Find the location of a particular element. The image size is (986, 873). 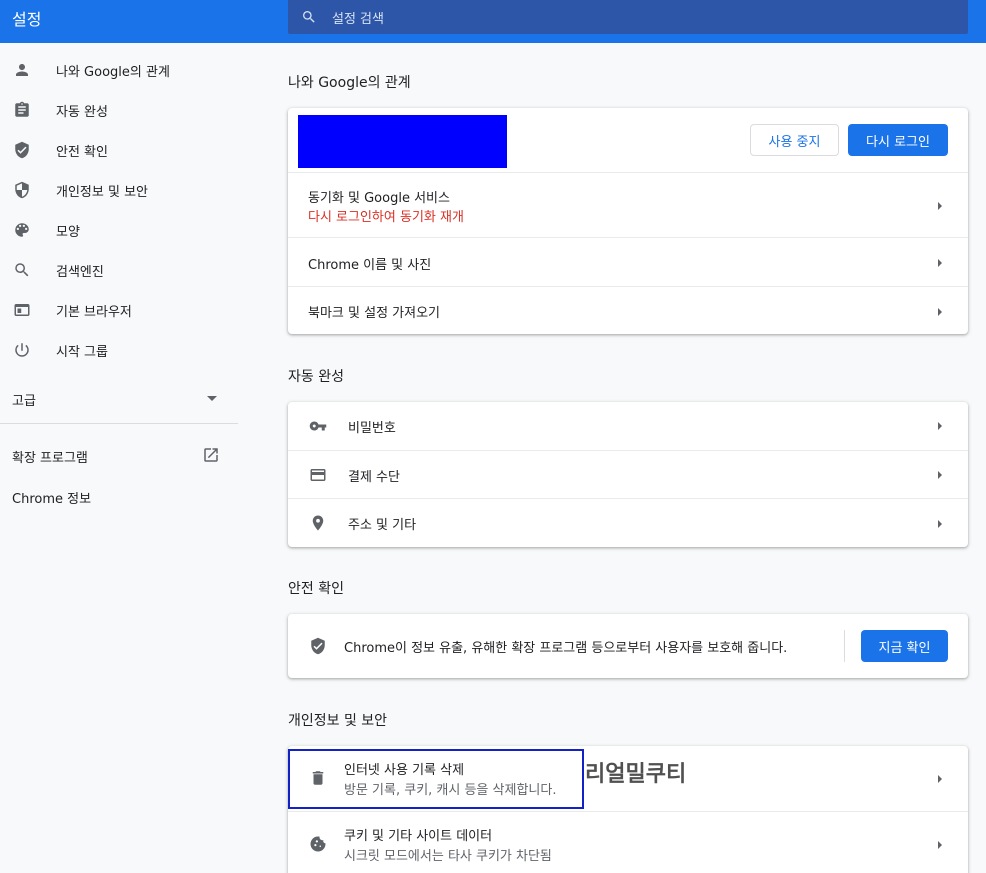

sidebar-item-you-google: 나와 Google의 관계 is located at coordinates (120, 70).